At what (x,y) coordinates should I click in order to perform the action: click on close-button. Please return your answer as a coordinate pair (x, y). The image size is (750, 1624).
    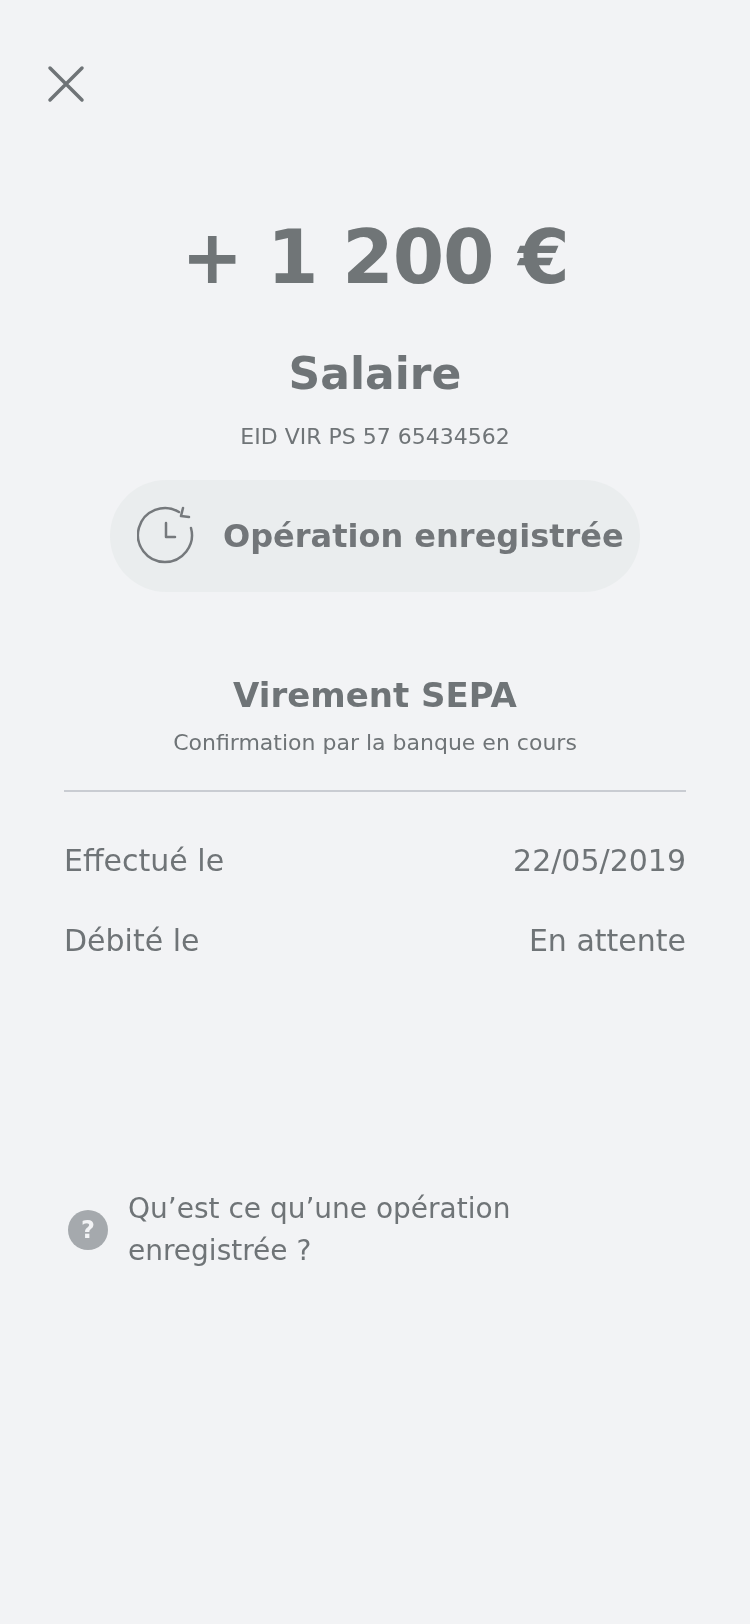
    Looking at the image, I should click on (66, 84).